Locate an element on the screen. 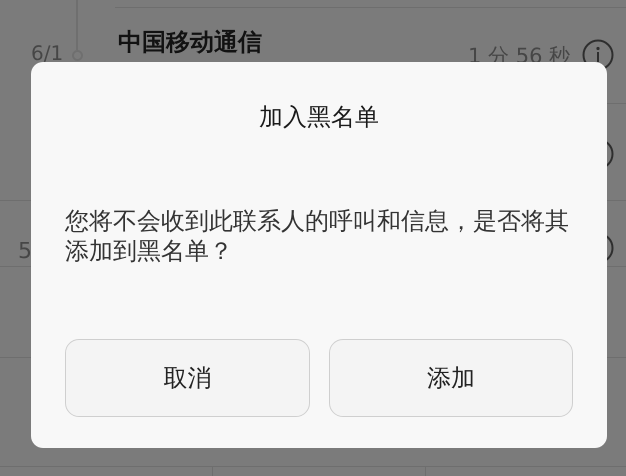 The image size is (626, 476). dialog-message: 您将不会收到此联系人的呼叫和信息，是否将其添加到黑名单？ is located at coordinates (317, 236).